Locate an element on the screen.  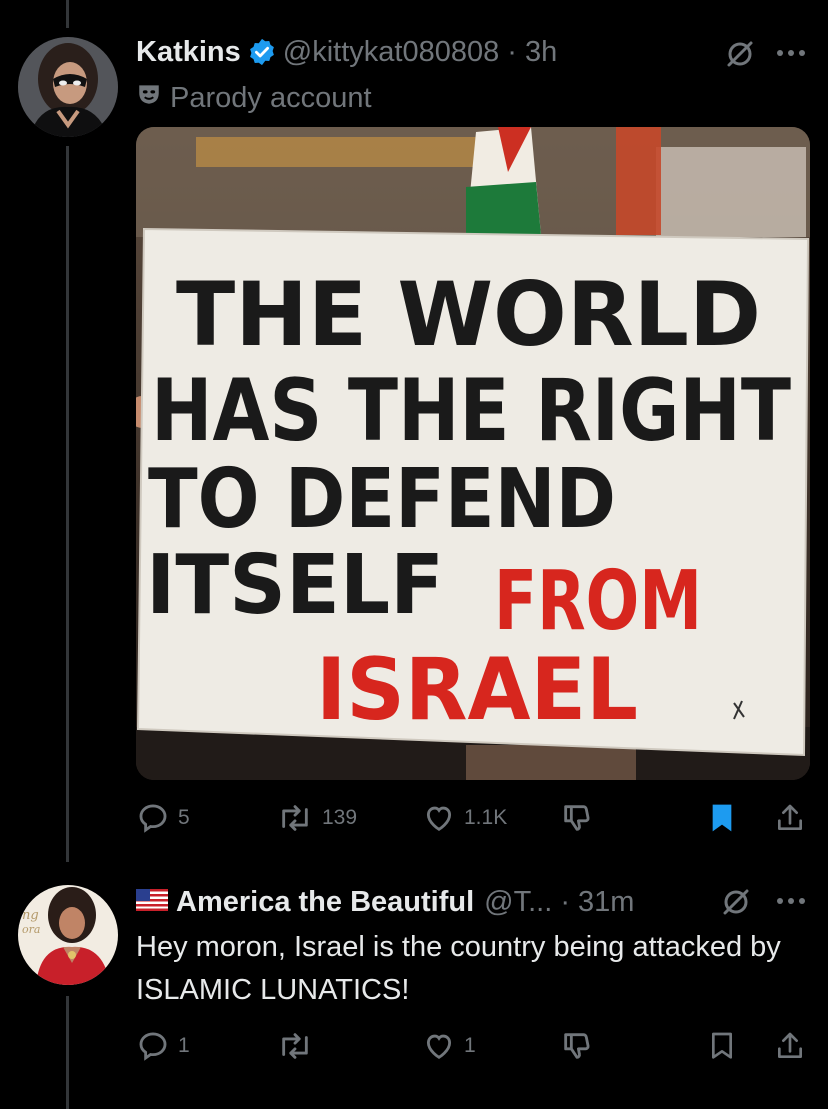
sign-line-4: ITSELF is located at coordinates (295, 585).